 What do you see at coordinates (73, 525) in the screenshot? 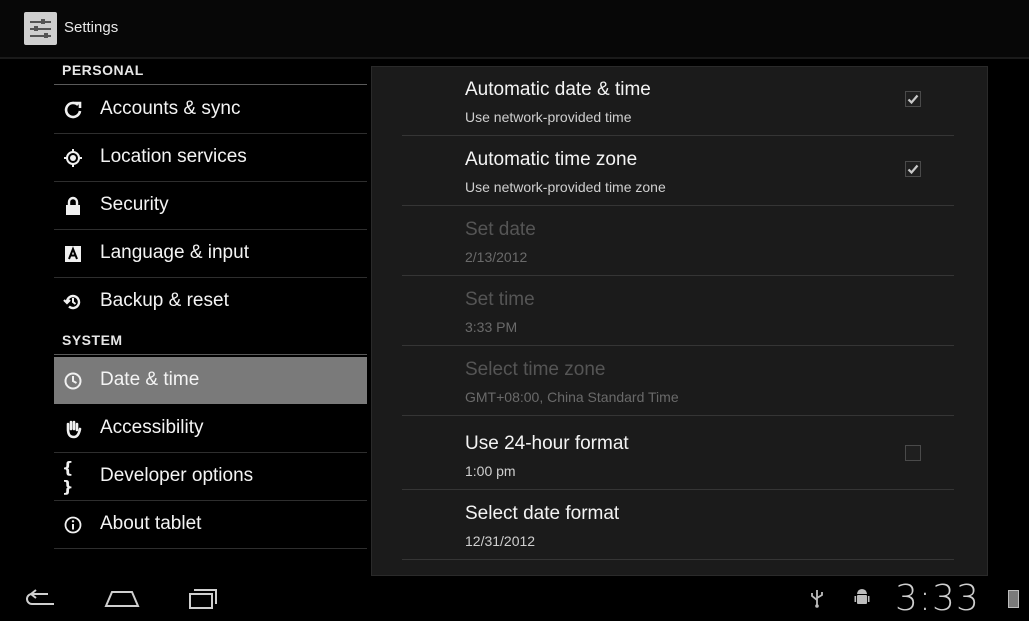
I see `info-icon` at bounding box center [73, 525].